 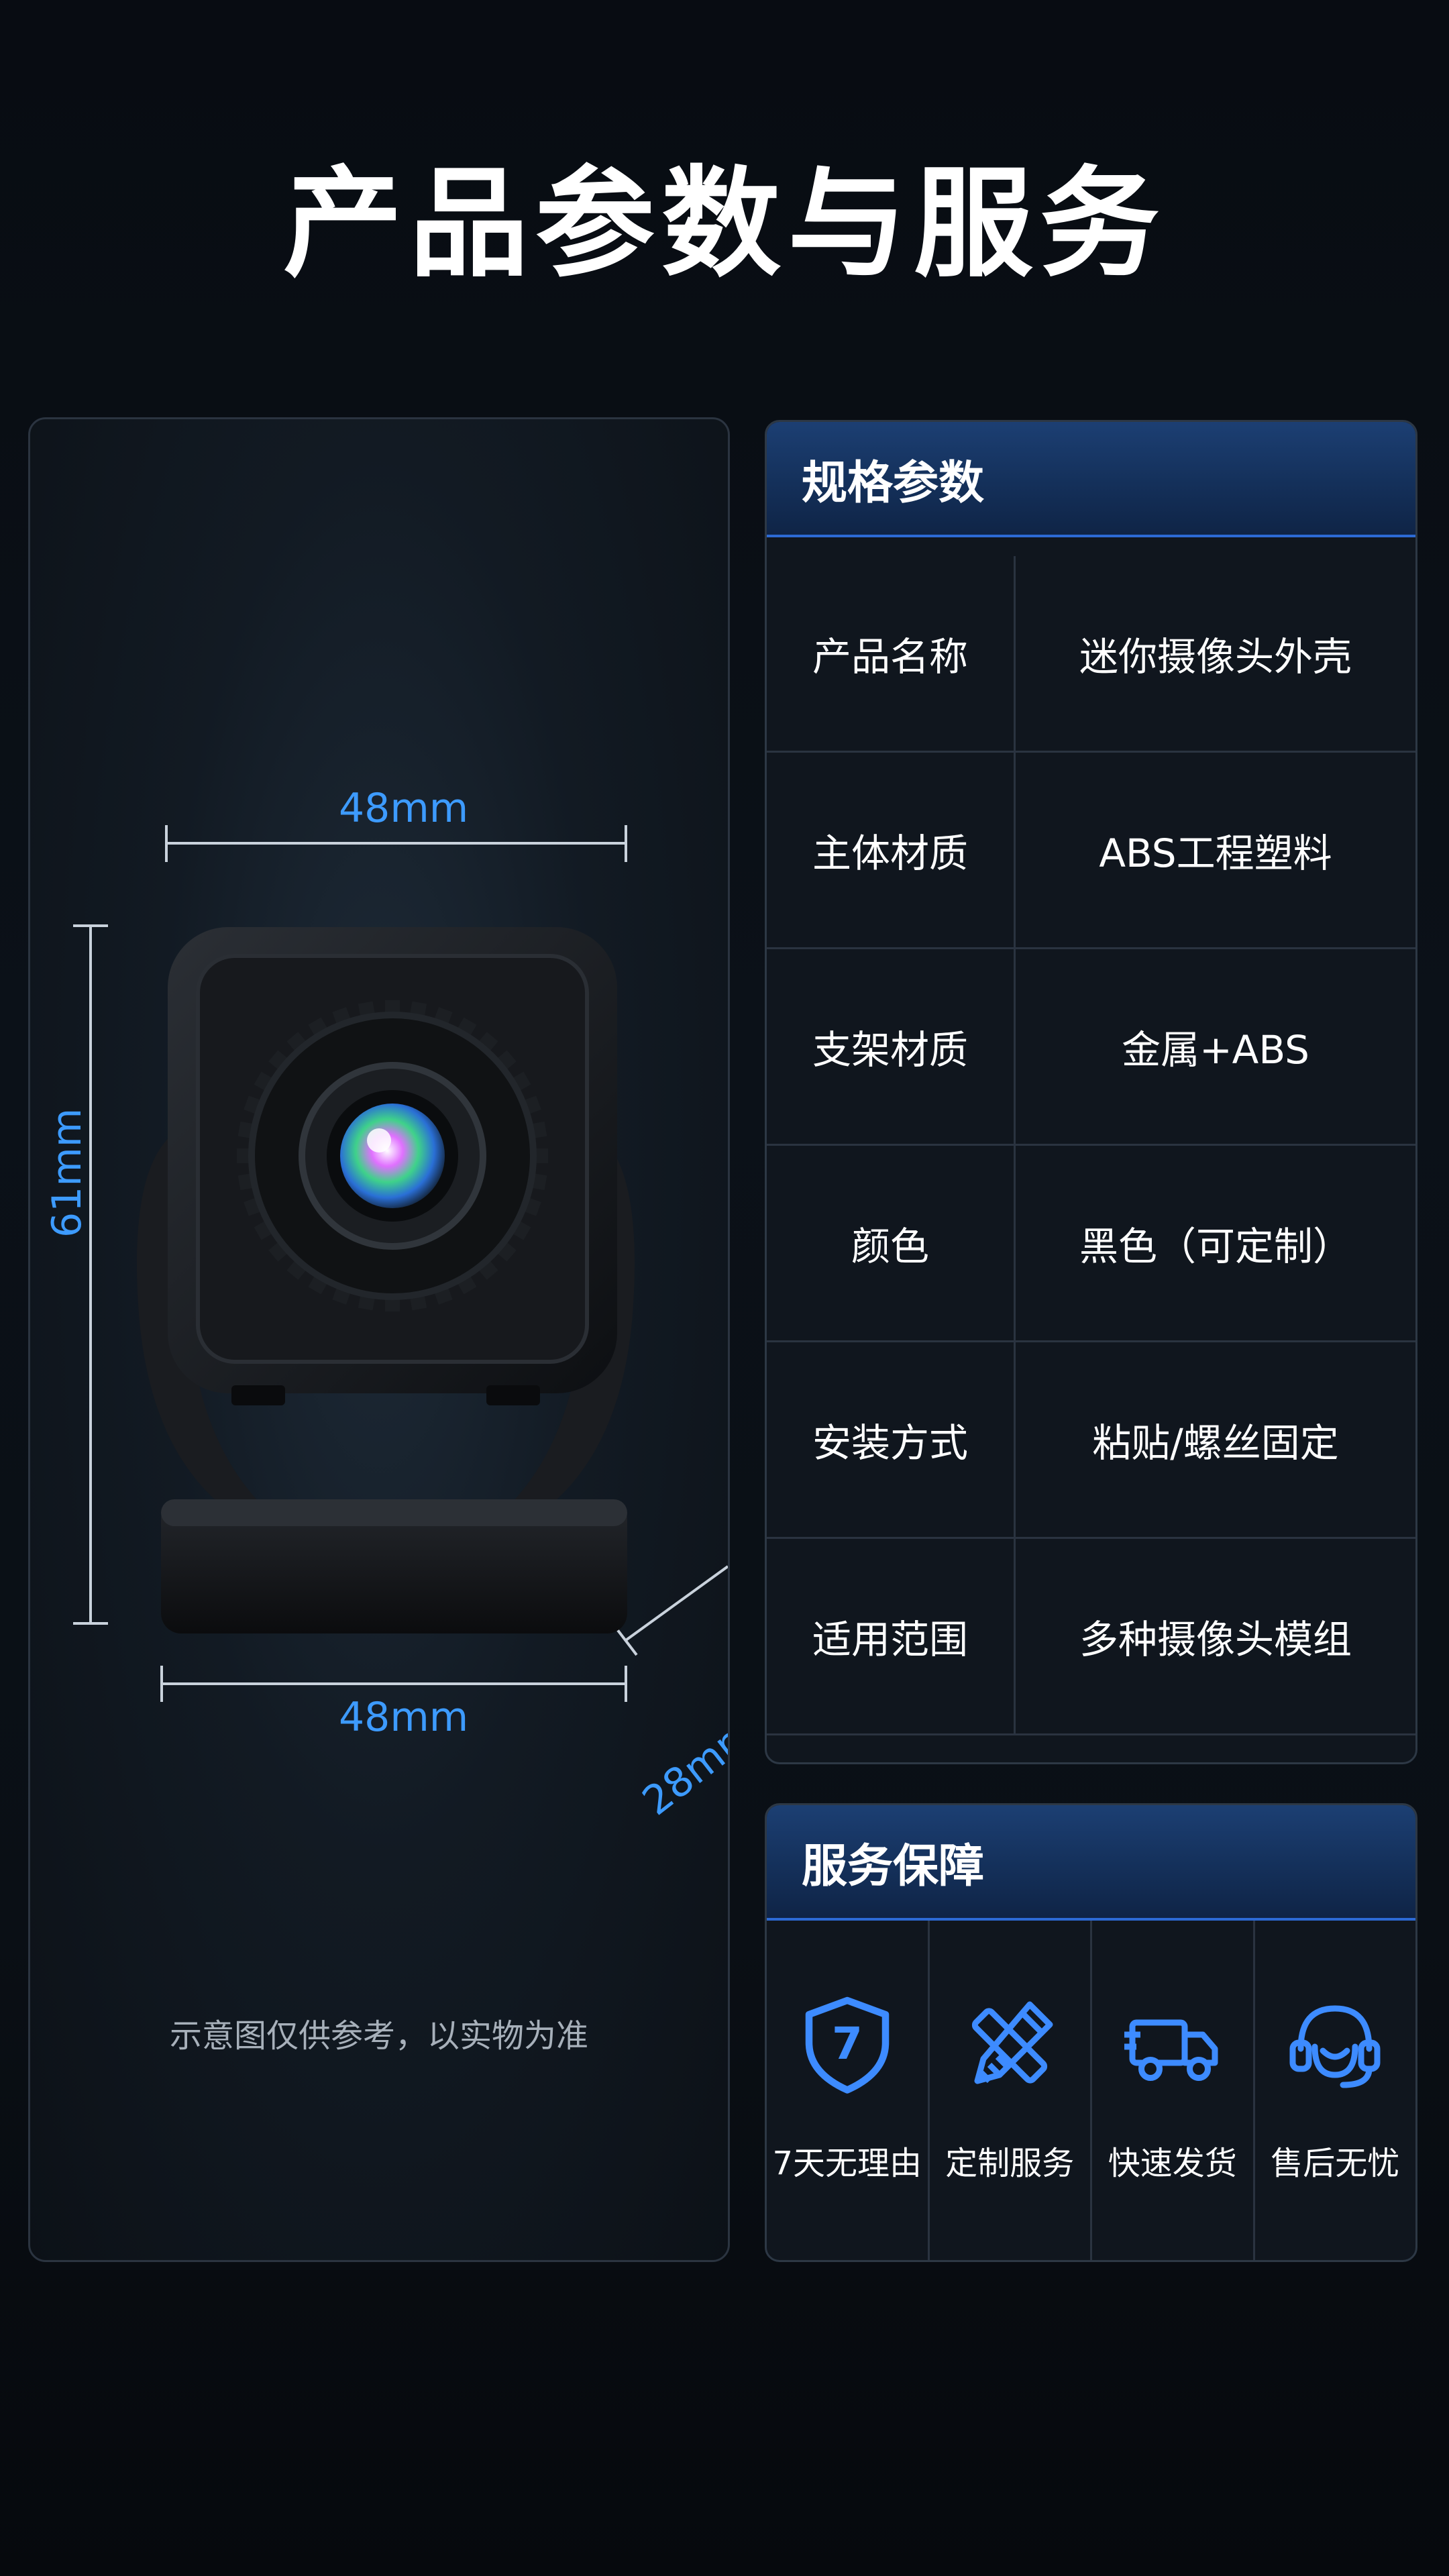 What do you see at coordinates (404, 808) in the screenshot?
I see `dimension-width-top: 48mm` at bounding box center [404, 808].